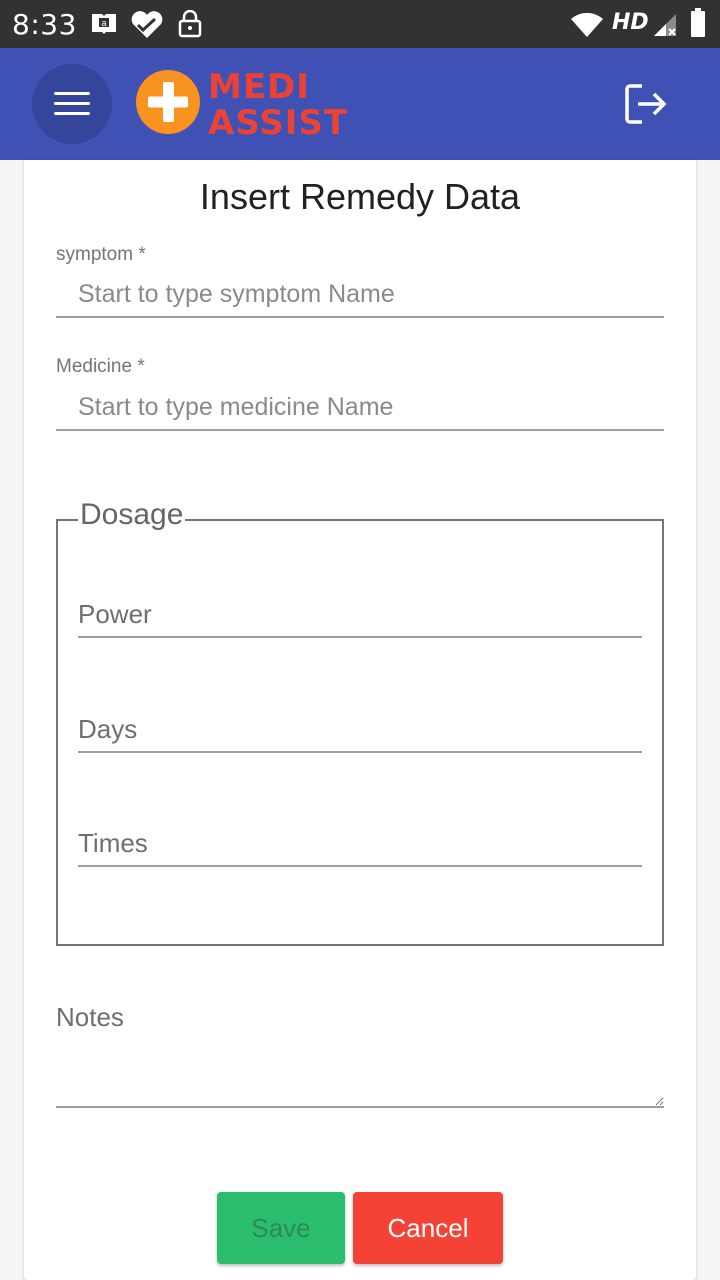  Describe the element at coordinates (698, 25) in the screenshot. I see `battery-icon` at that location.